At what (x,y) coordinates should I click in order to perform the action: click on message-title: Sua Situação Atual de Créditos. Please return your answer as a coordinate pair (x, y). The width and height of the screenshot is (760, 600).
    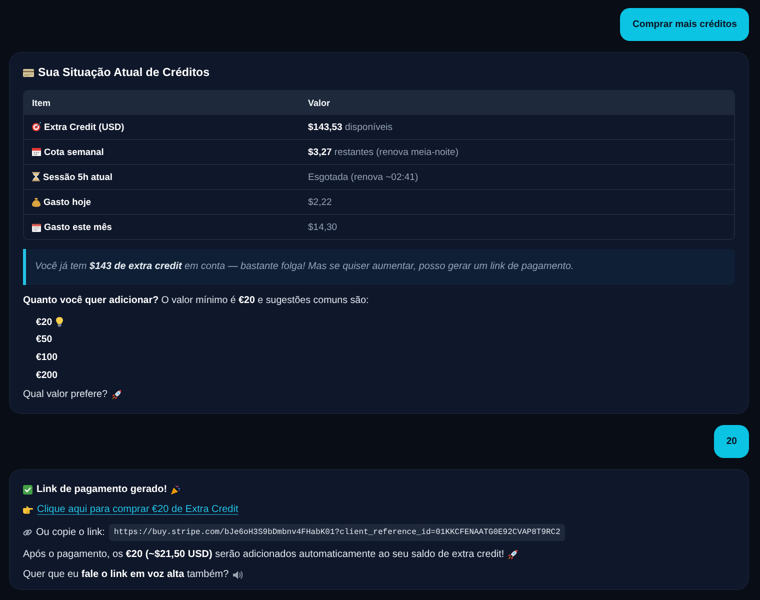
    Looking at the image, I should click on (124, 73).